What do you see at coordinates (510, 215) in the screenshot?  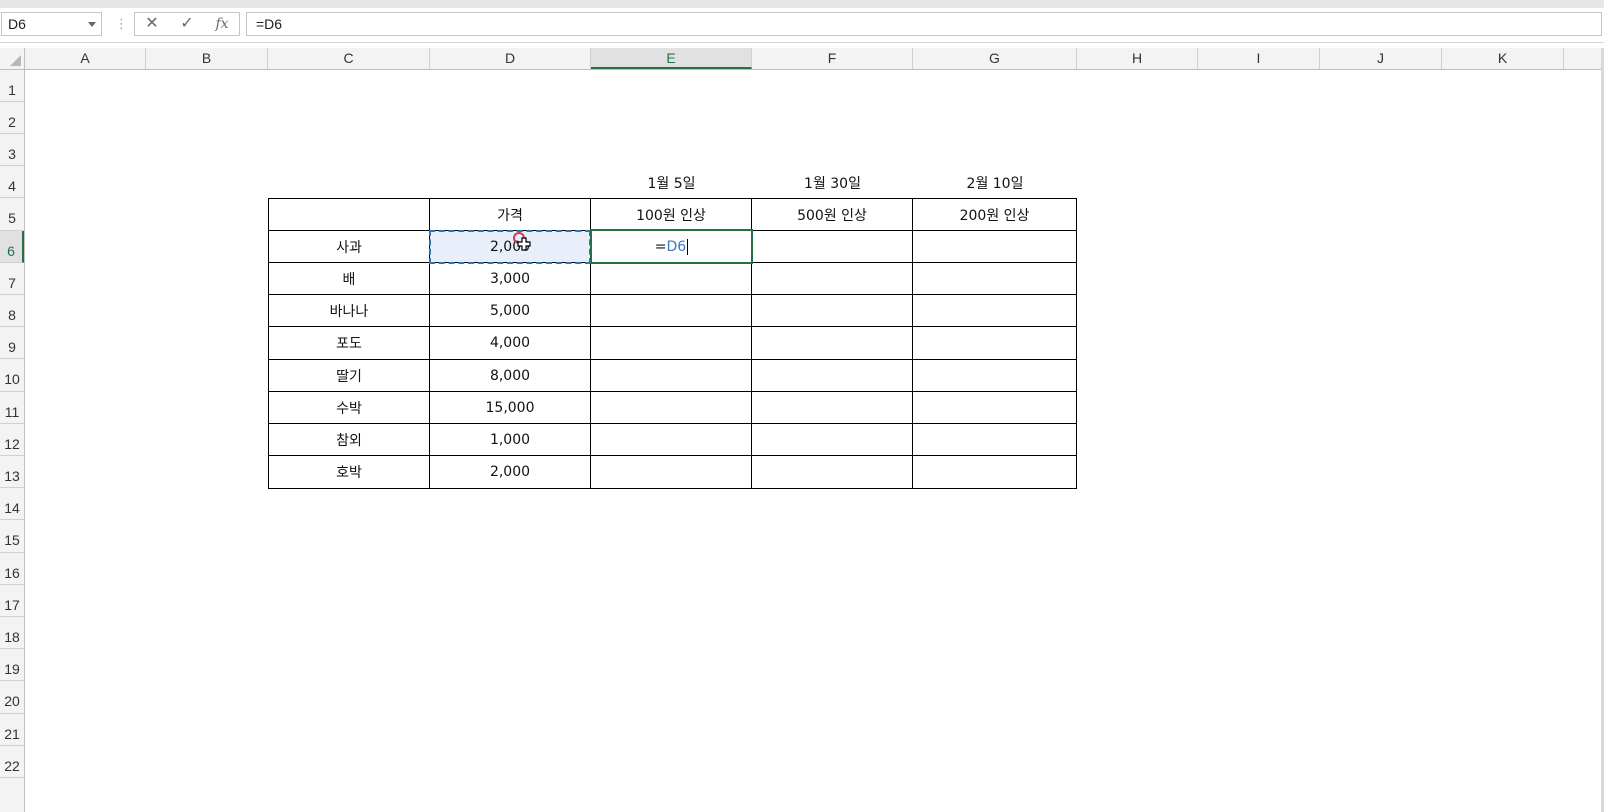 I see `table-header-cell: 가격` at bounding box center [510, 215].